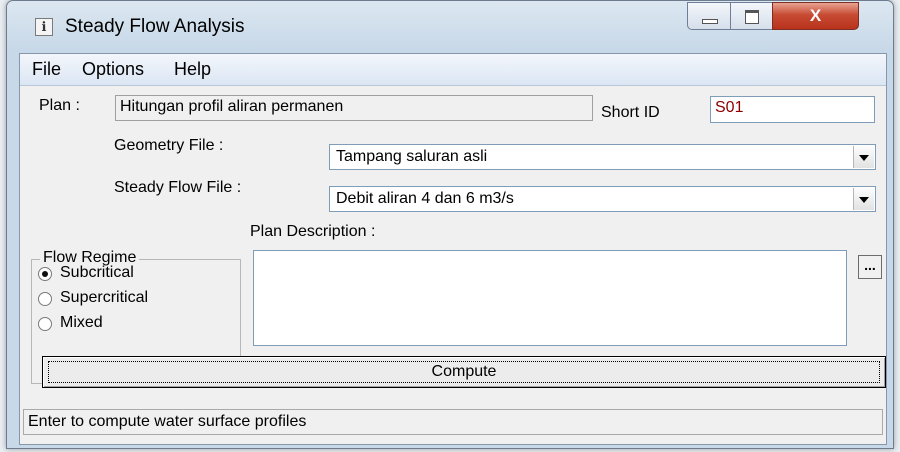 The width and height of the screenshot is (900, 452). I want to click on plan-description-label: Plan Description :, so click(313, 231).